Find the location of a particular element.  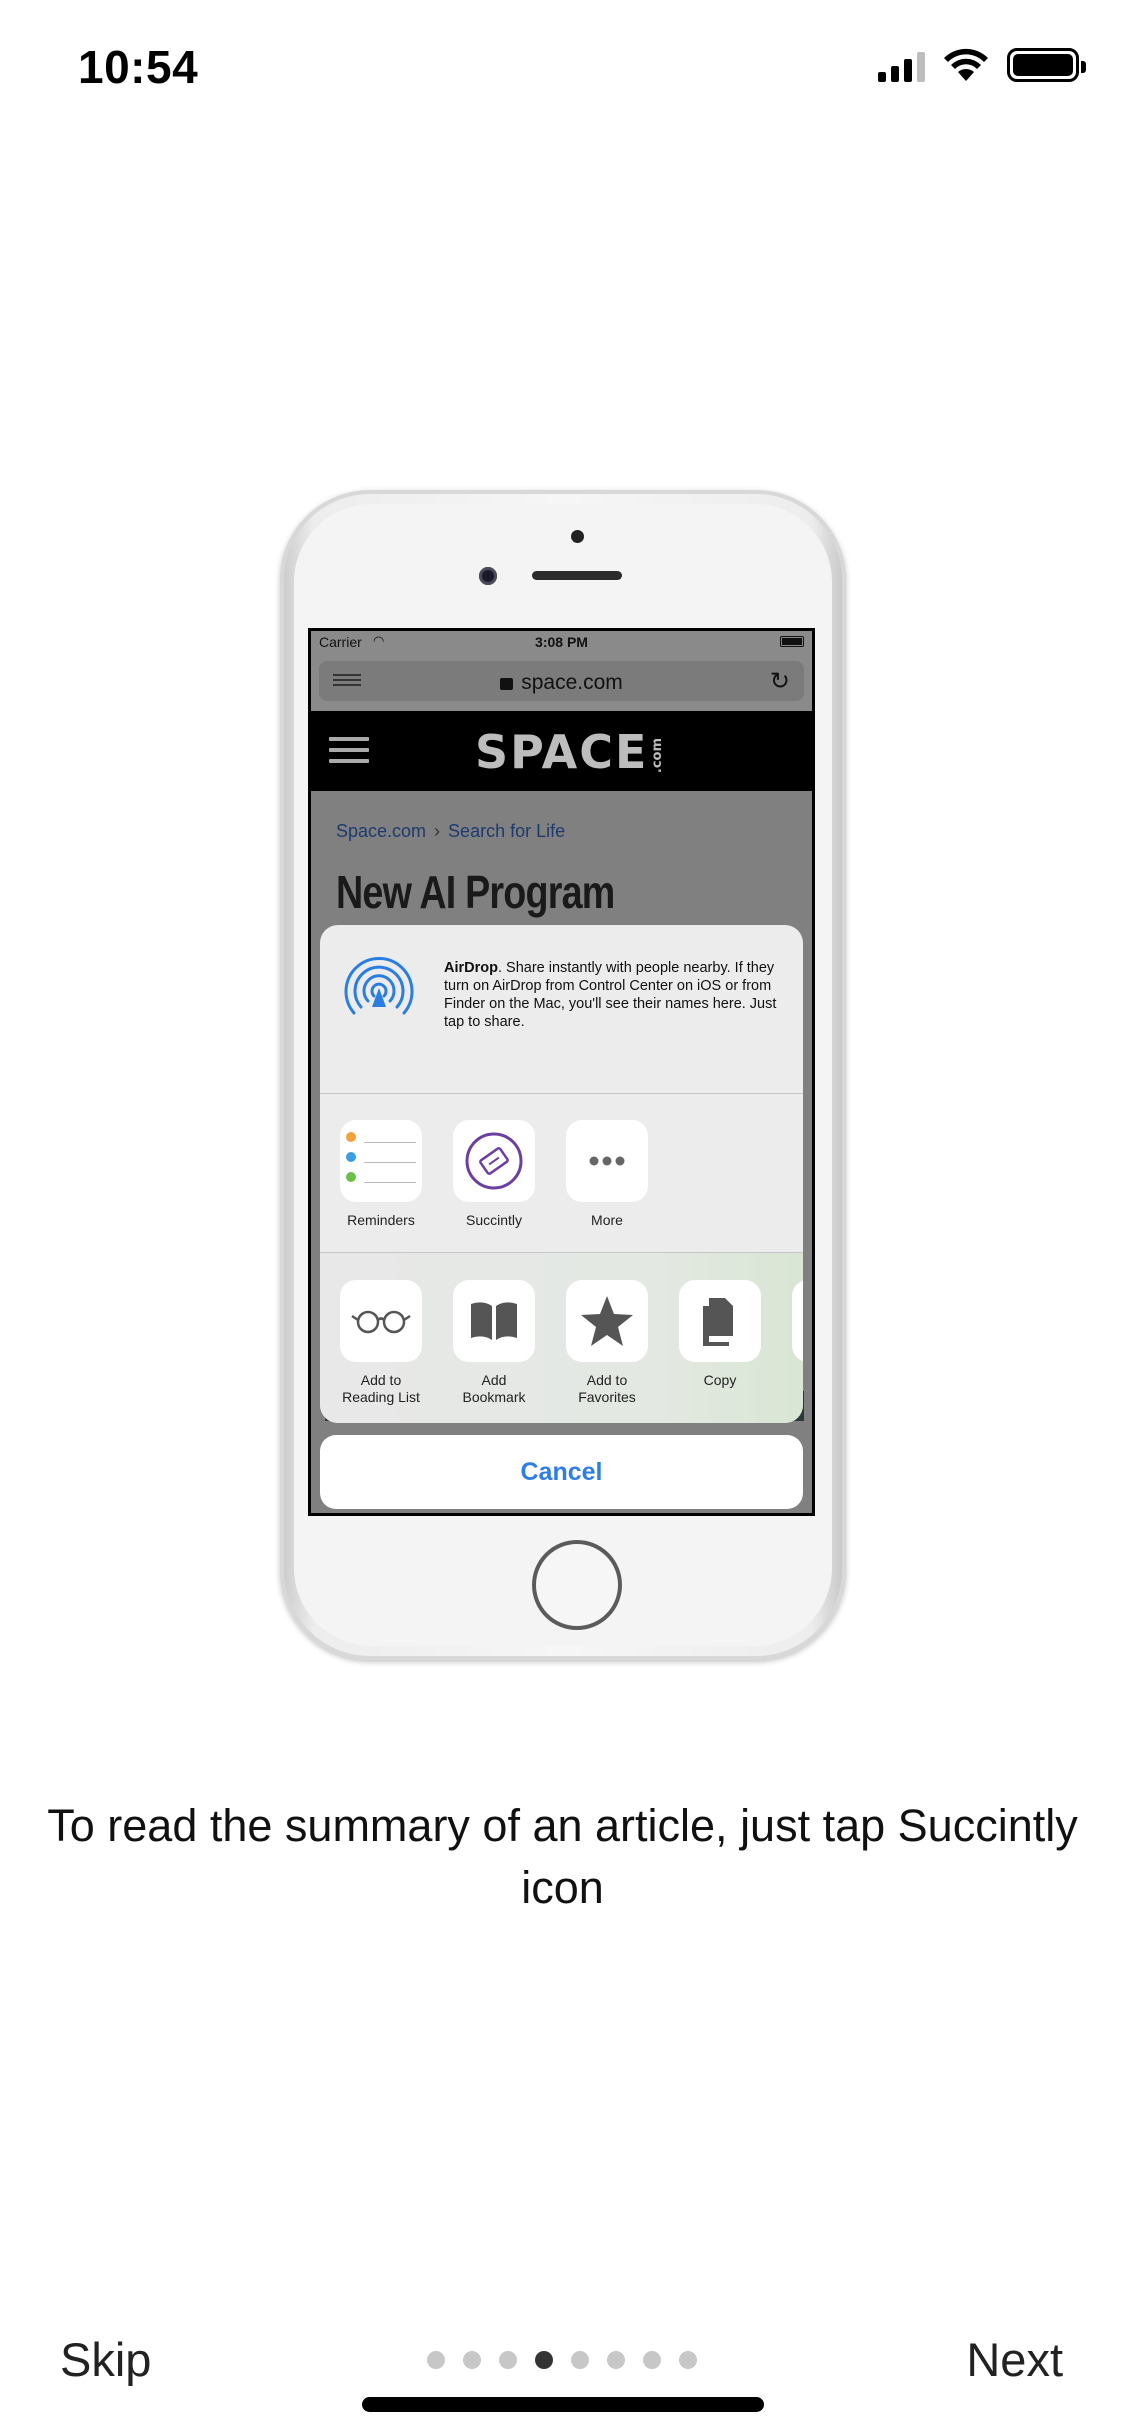

earpiece-speaker is located at coordinates (577, 575).